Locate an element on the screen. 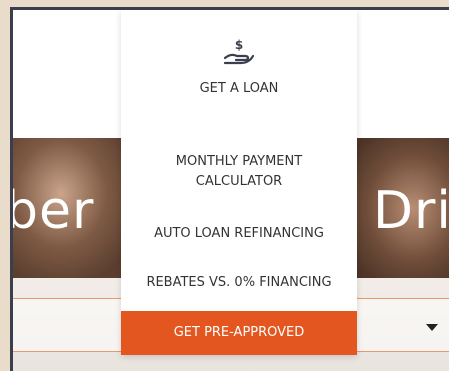  hero-title-right: Dri is located at coordinates (411, 211).